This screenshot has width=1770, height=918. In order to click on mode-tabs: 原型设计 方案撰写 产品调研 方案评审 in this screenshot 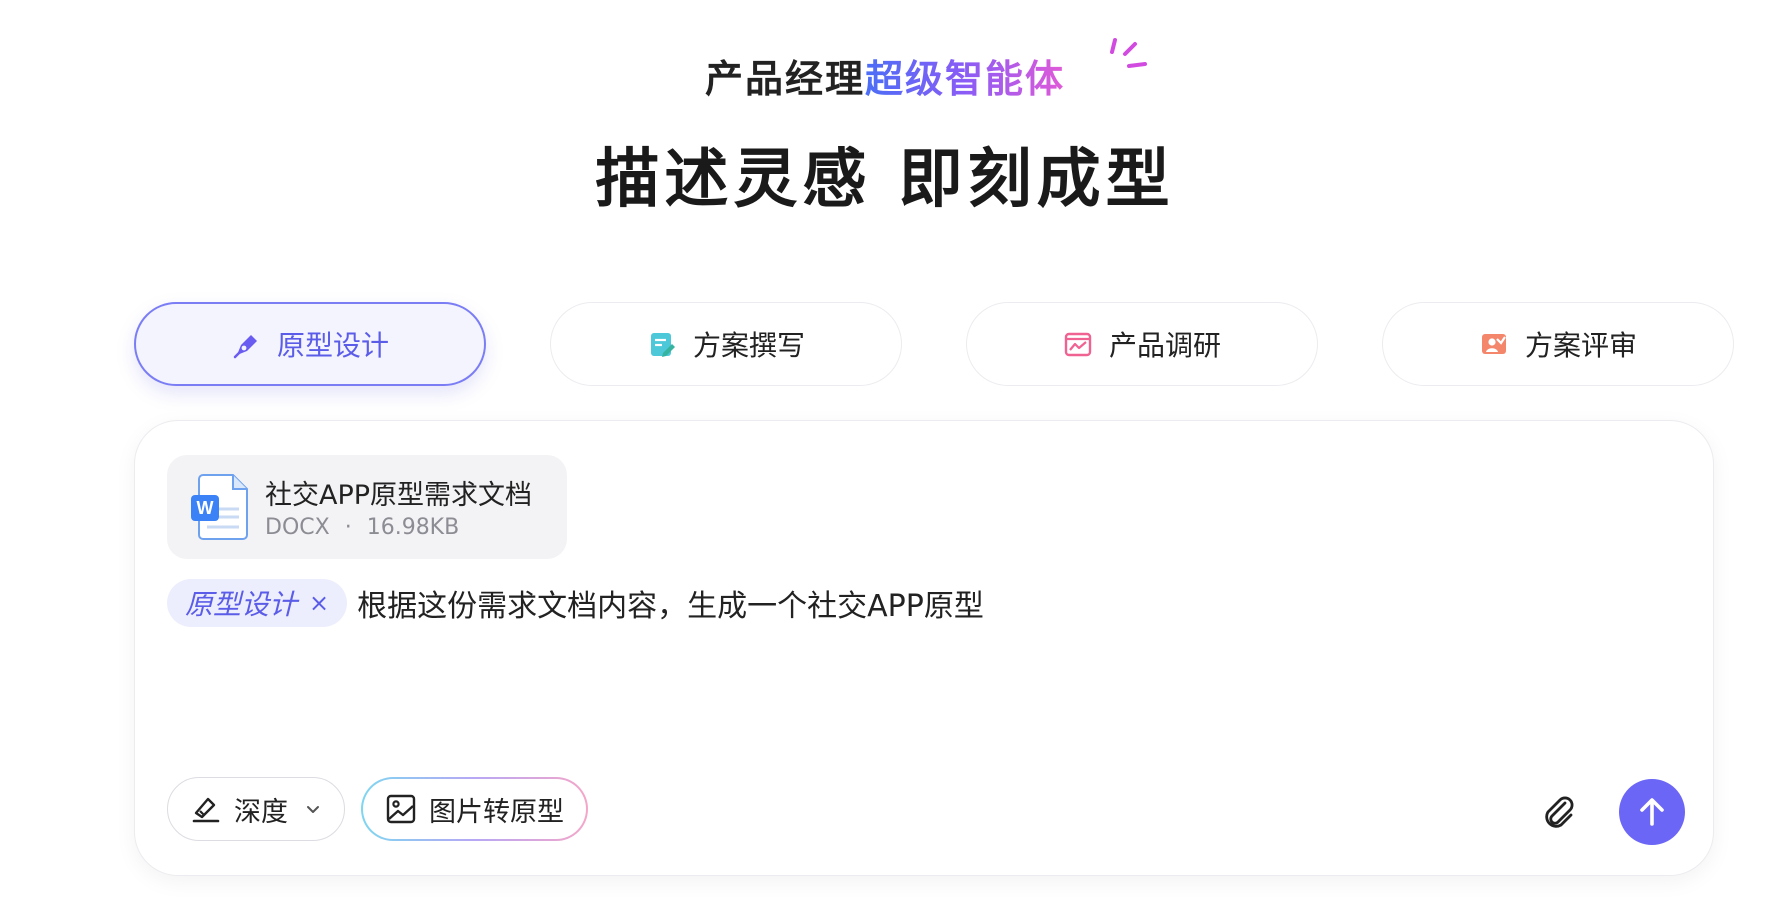, I will do `click(934, 344)`.